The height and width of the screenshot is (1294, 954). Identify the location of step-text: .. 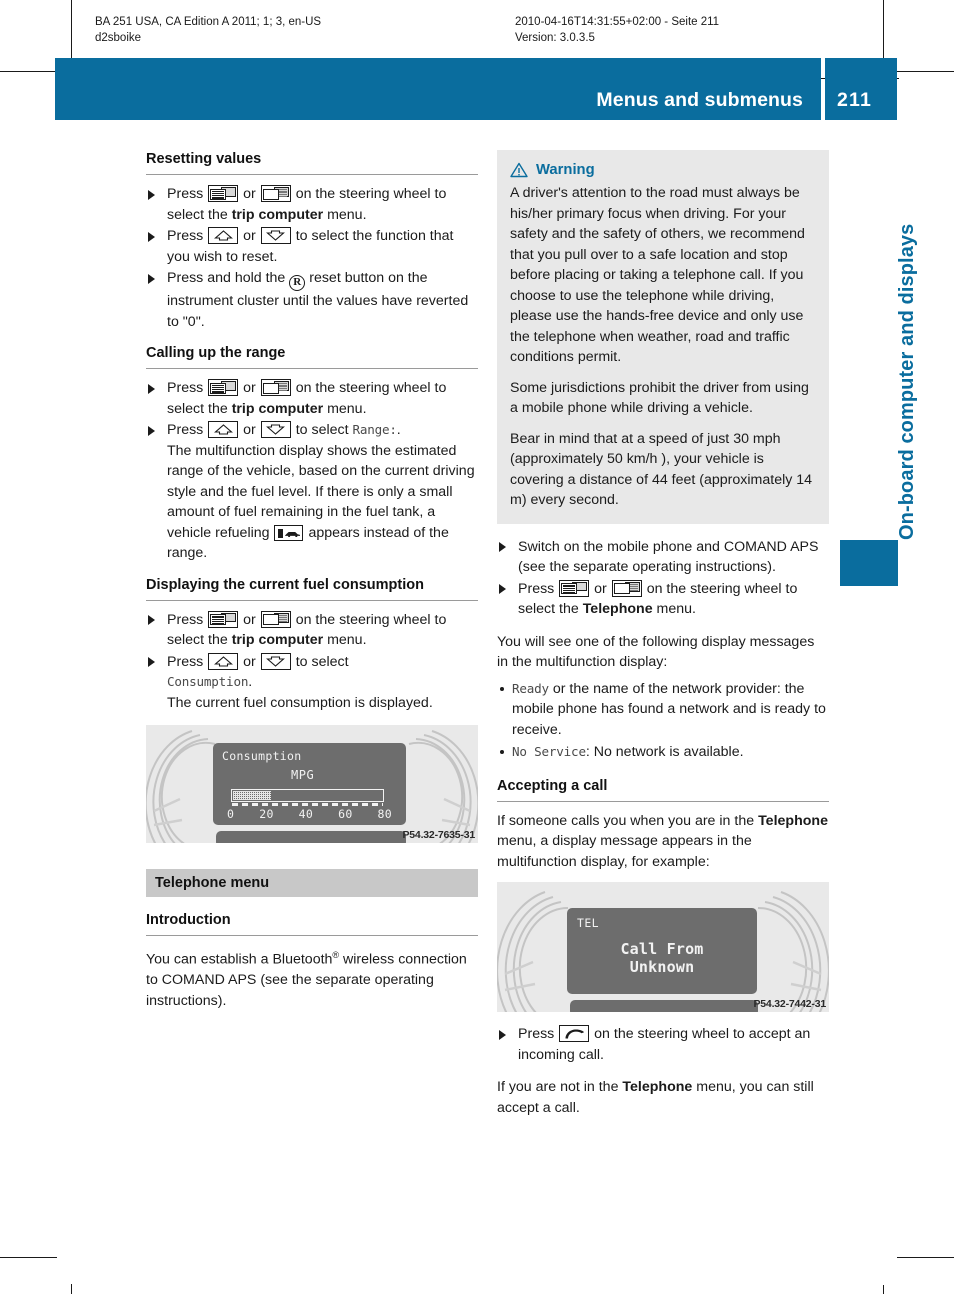
(398, 430).